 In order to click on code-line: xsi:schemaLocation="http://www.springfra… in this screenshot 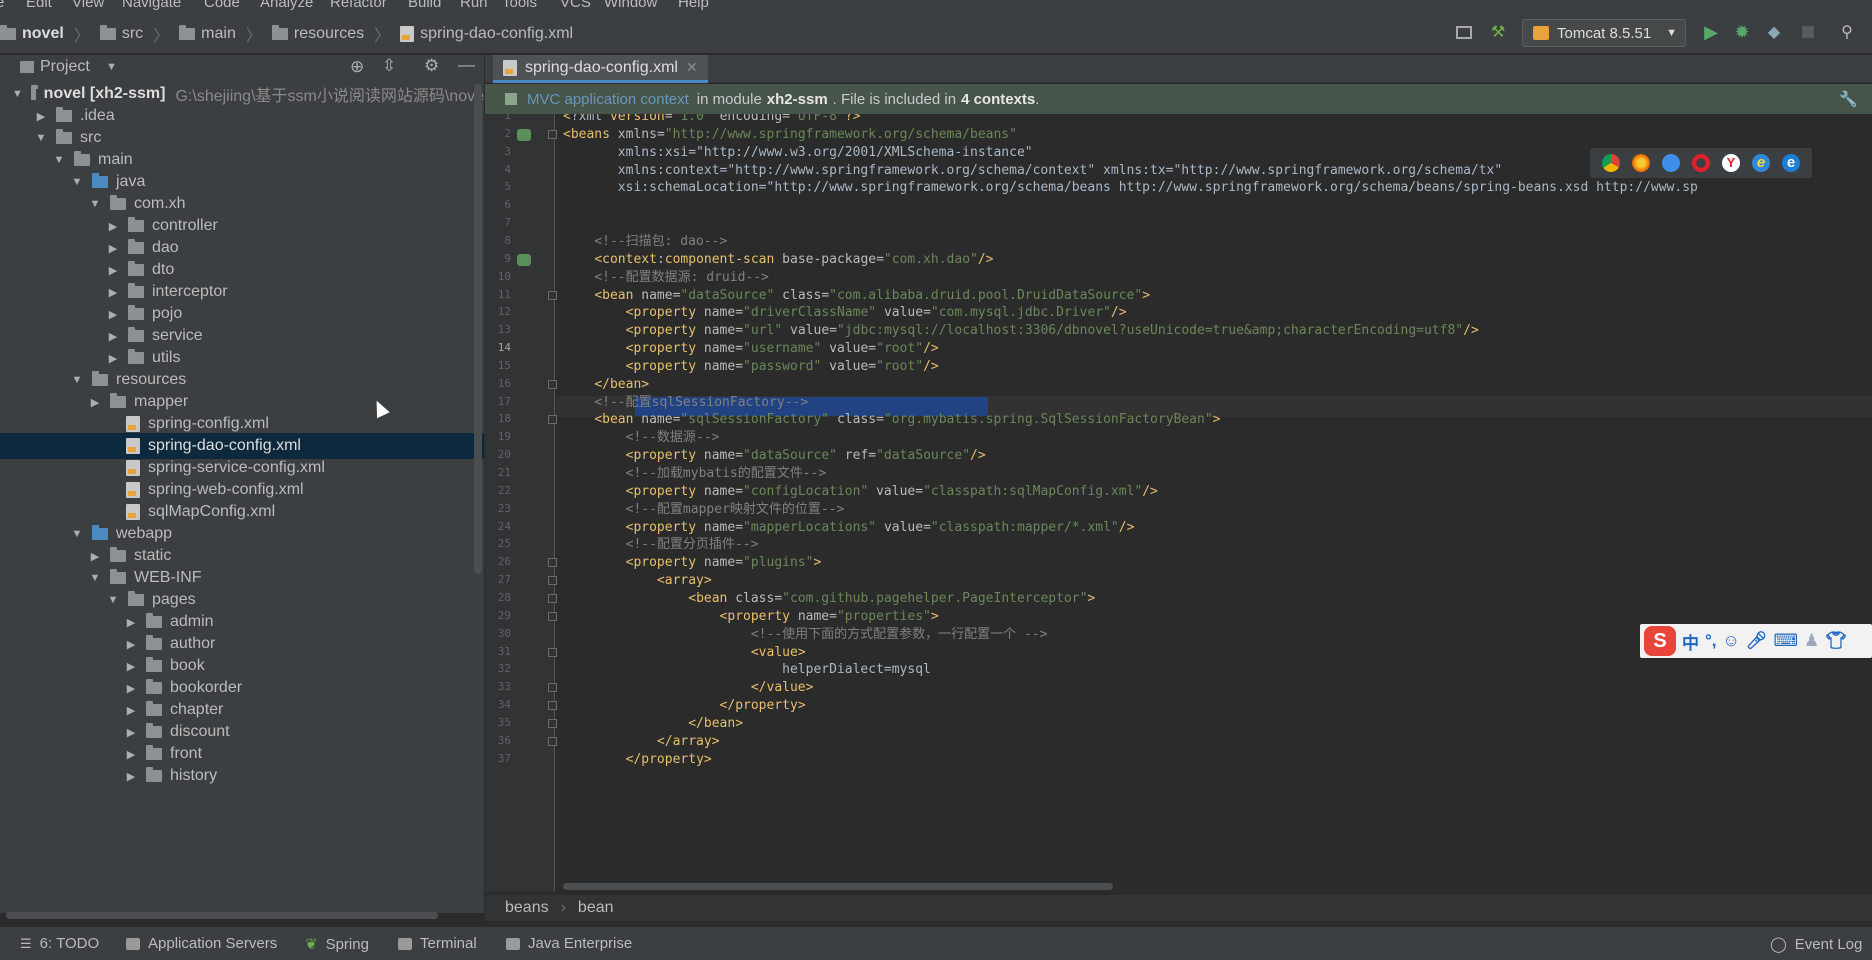, I will do `click(1130, 187)`.